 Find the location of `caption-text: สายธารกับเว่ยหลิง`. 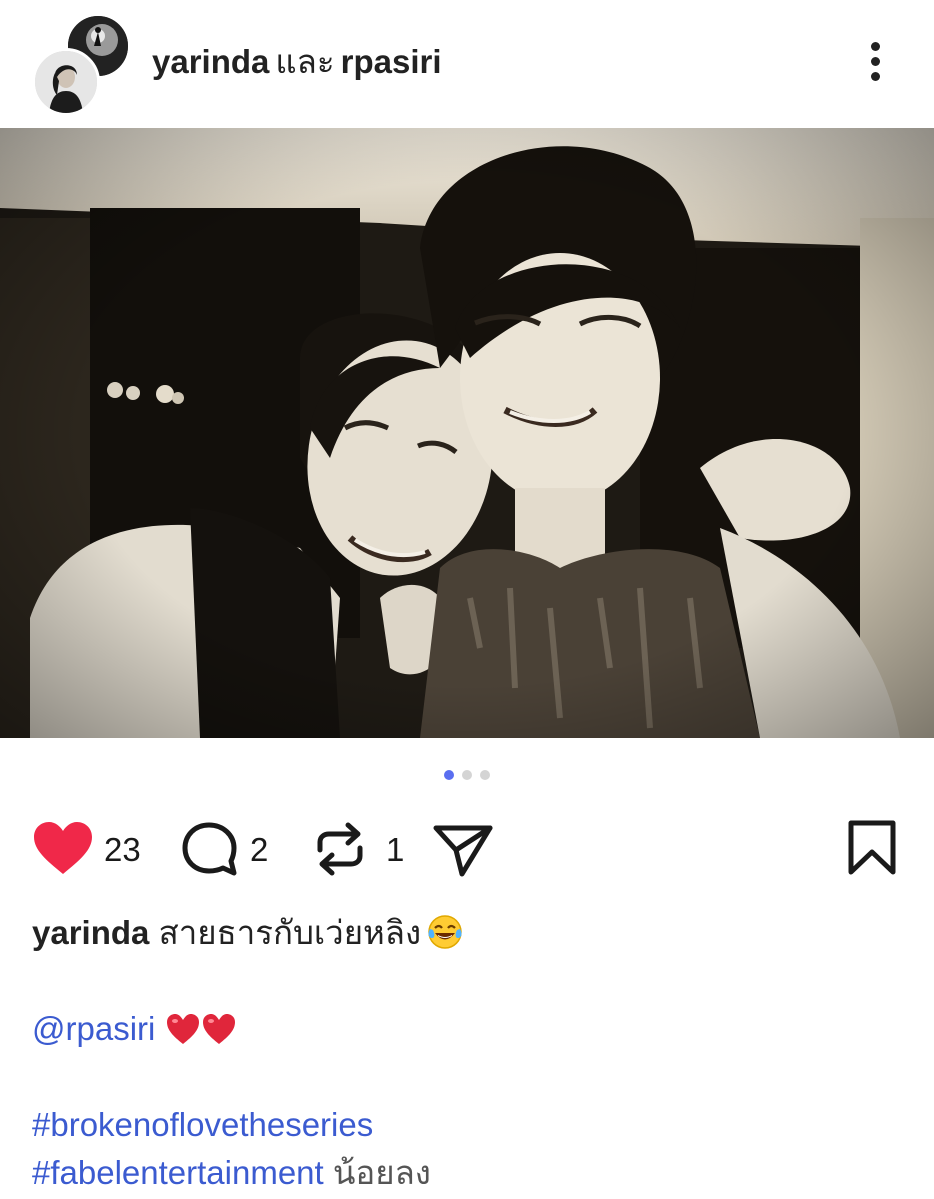

caption-text: สายธารกับเว่ยหลิง is located at coordinates (290, 932).